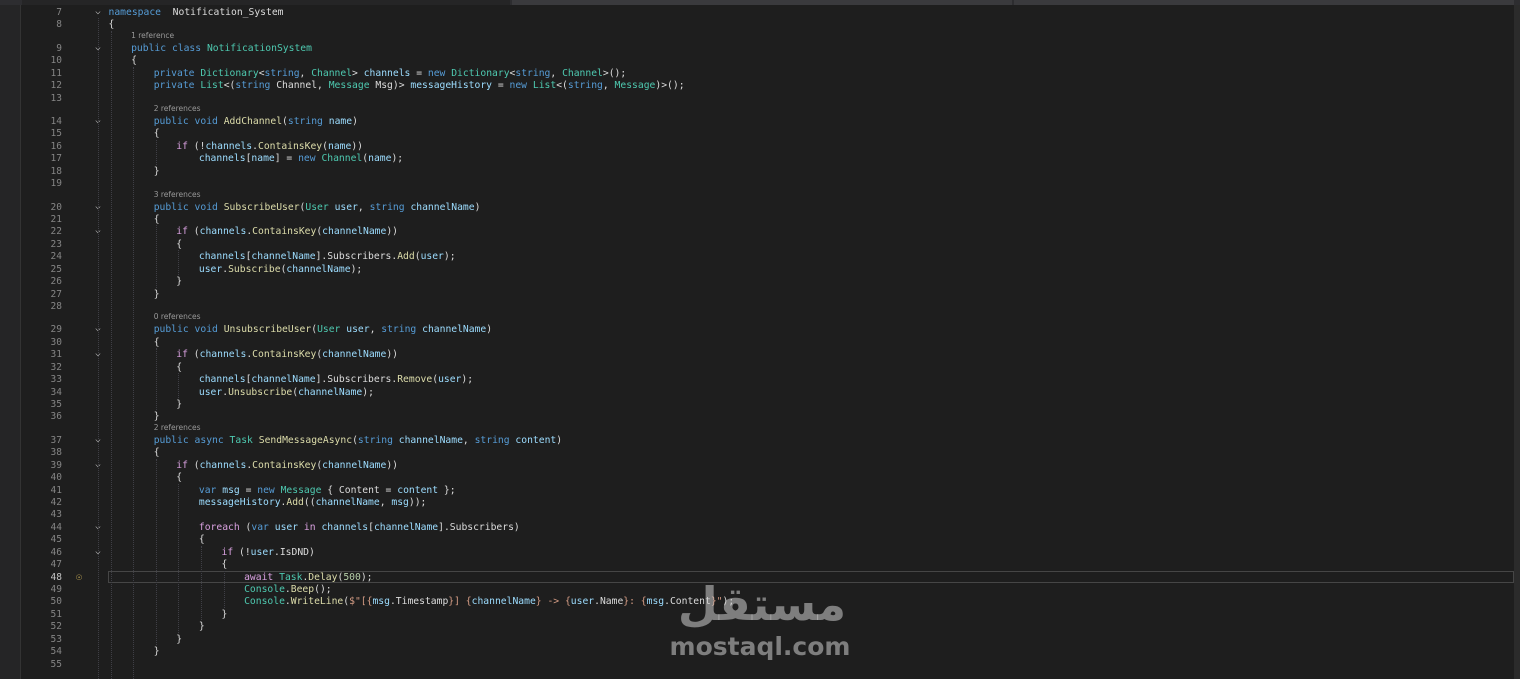 Image resolution: width=1520 pixels, height=679 pixels. What do you see at coordinates (757, 294) in the screenshot?
I see `code-line: 27}` at bounding box center [757, 294].